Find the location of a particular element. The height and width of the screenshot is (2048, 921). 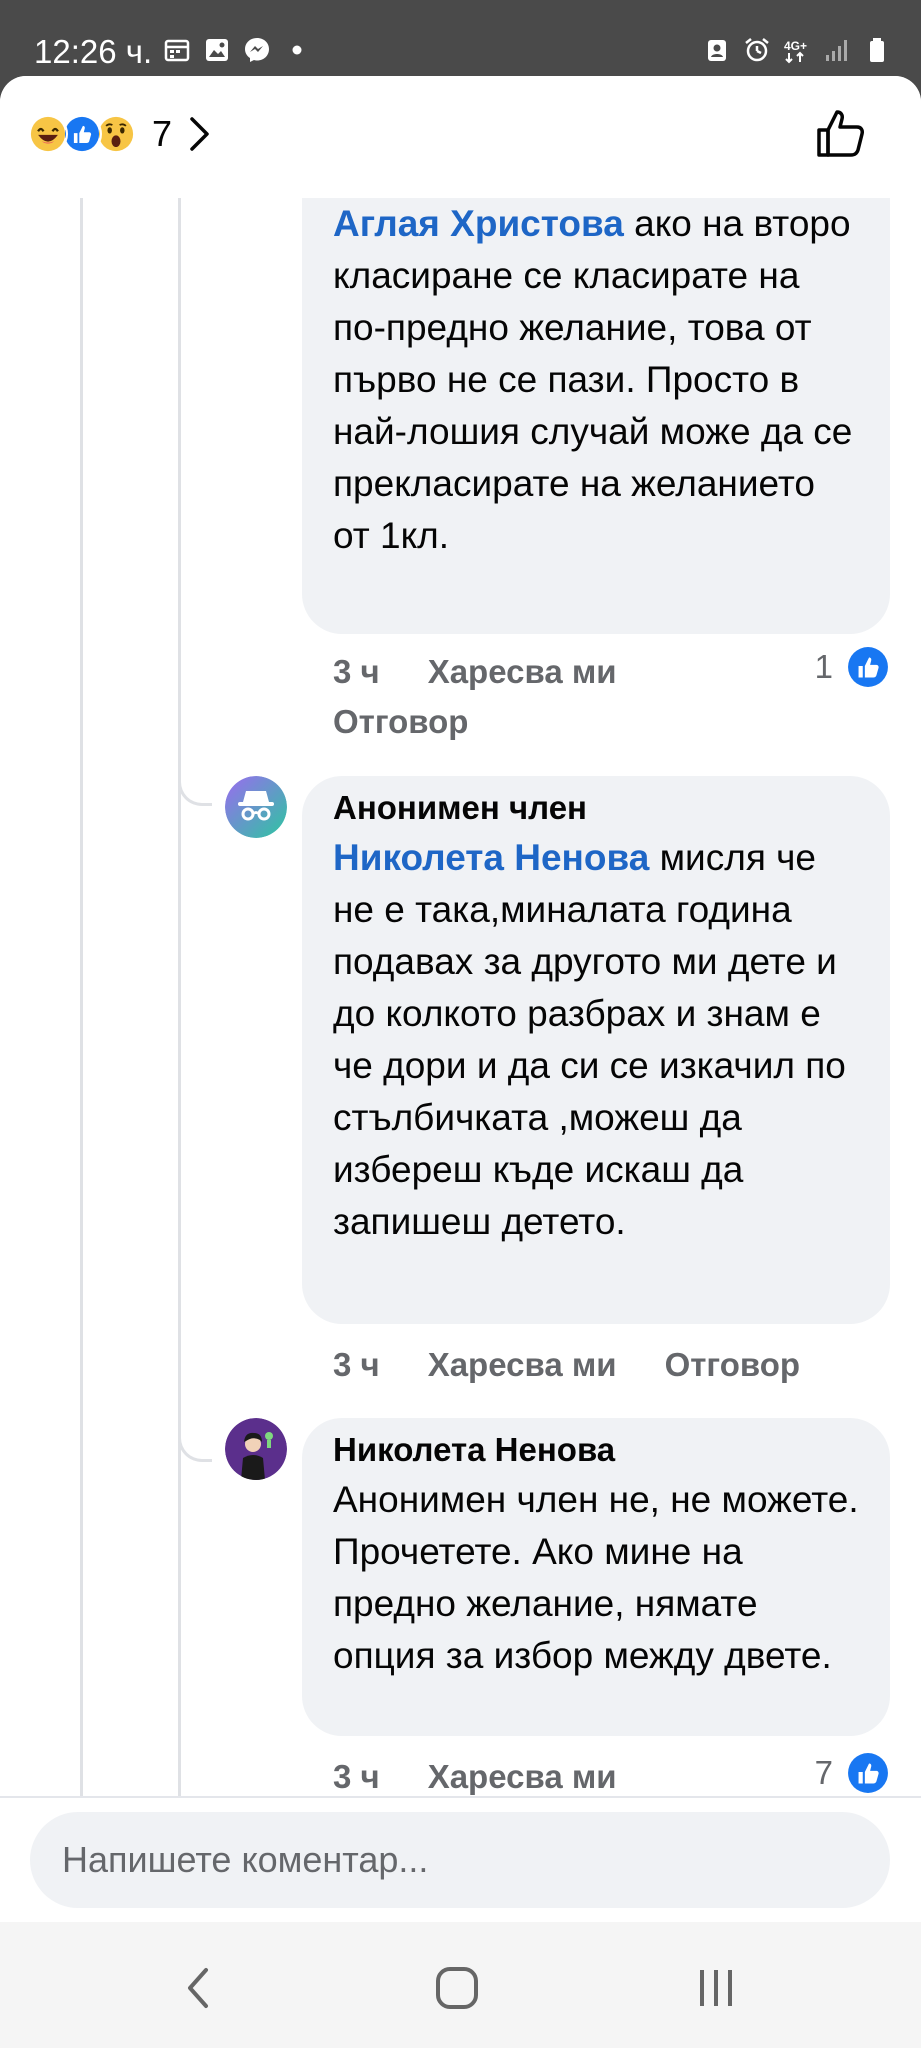

calendar-icon is located at coordinates (177, 50).